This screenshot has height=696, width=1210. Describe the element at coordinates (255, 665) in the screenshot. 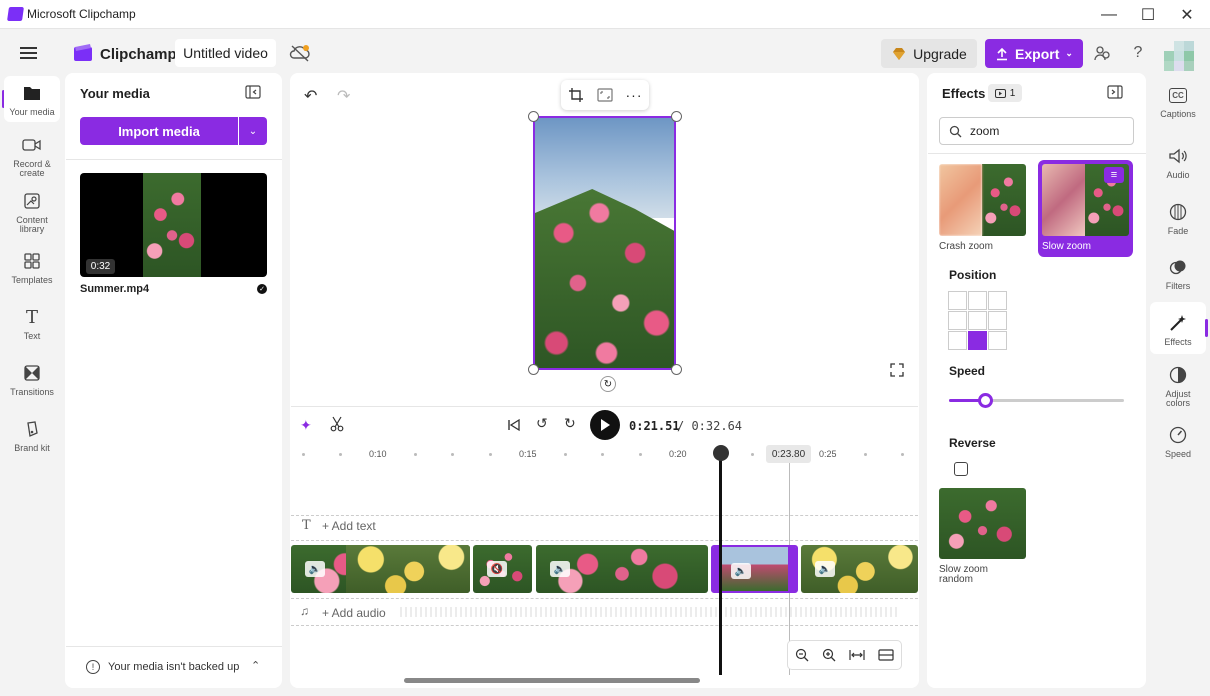

I see `chevron-up-icon: ⌃` at that location.